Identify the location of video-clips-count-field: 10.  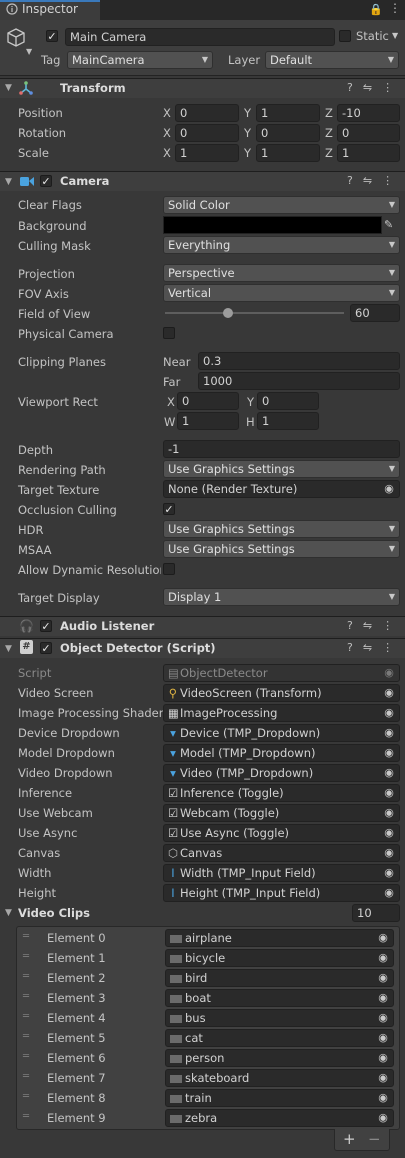
(376, 913).